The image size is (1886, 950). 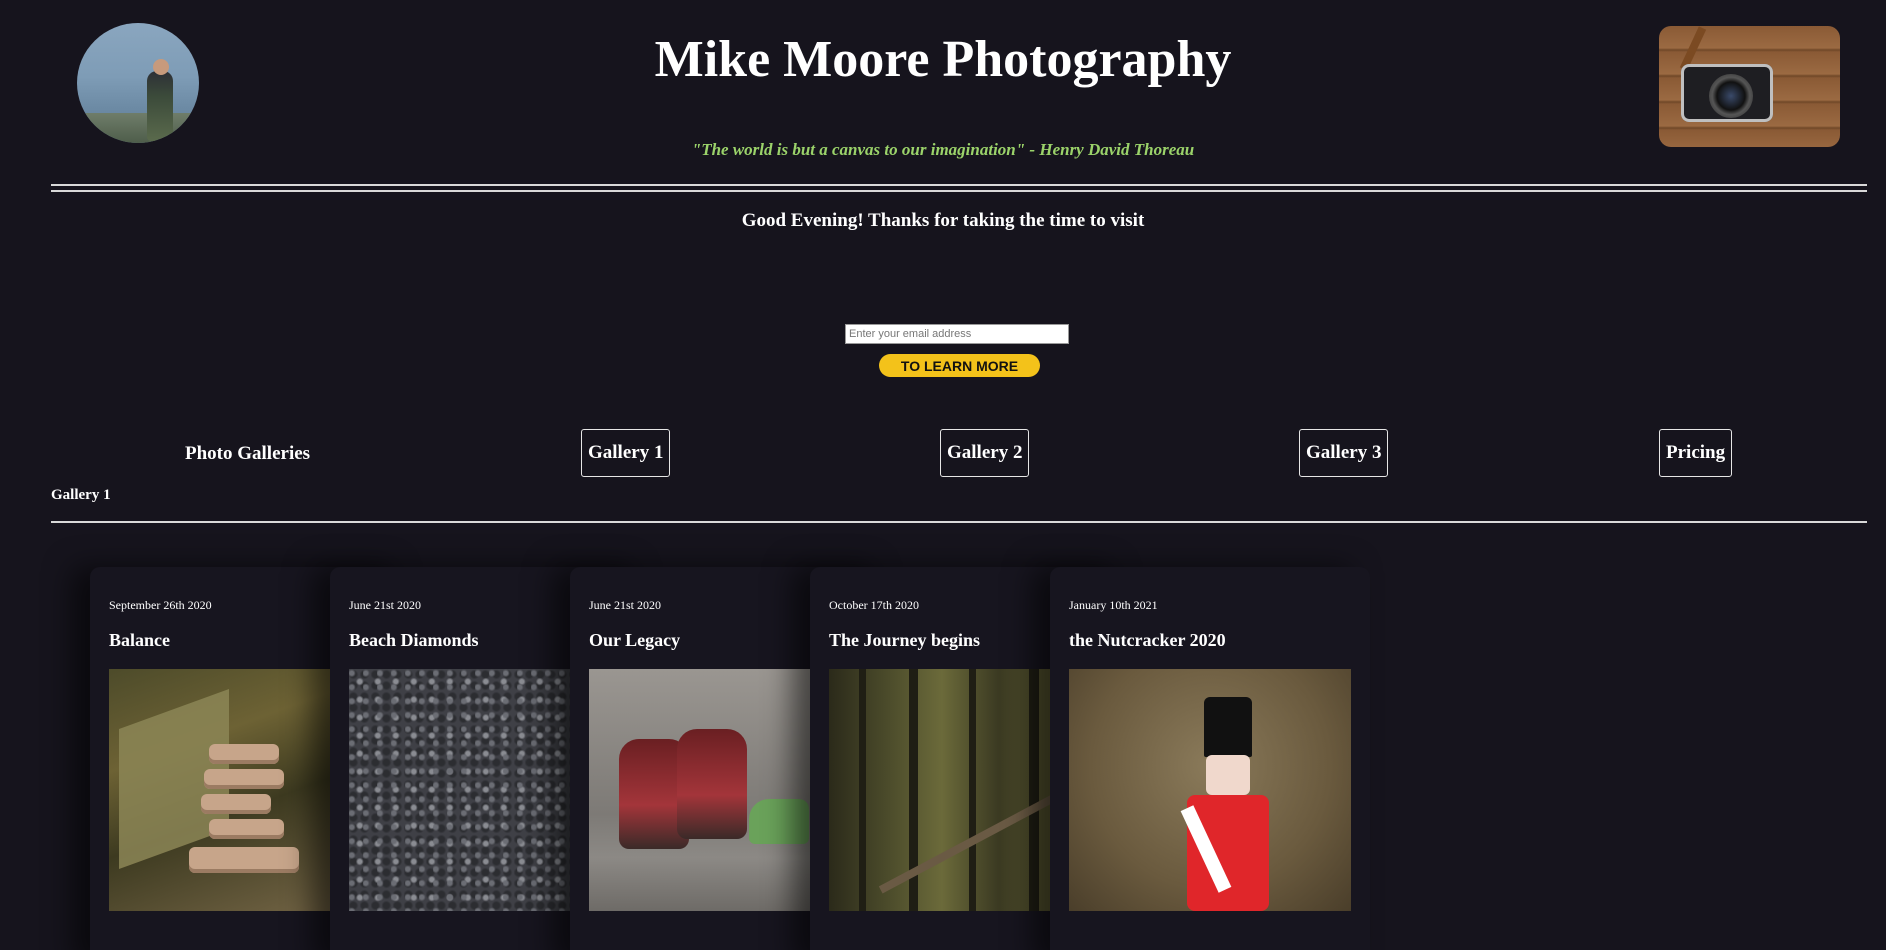 I want to click on card-title: Beach Diamonds, so click(x=414, y=640).